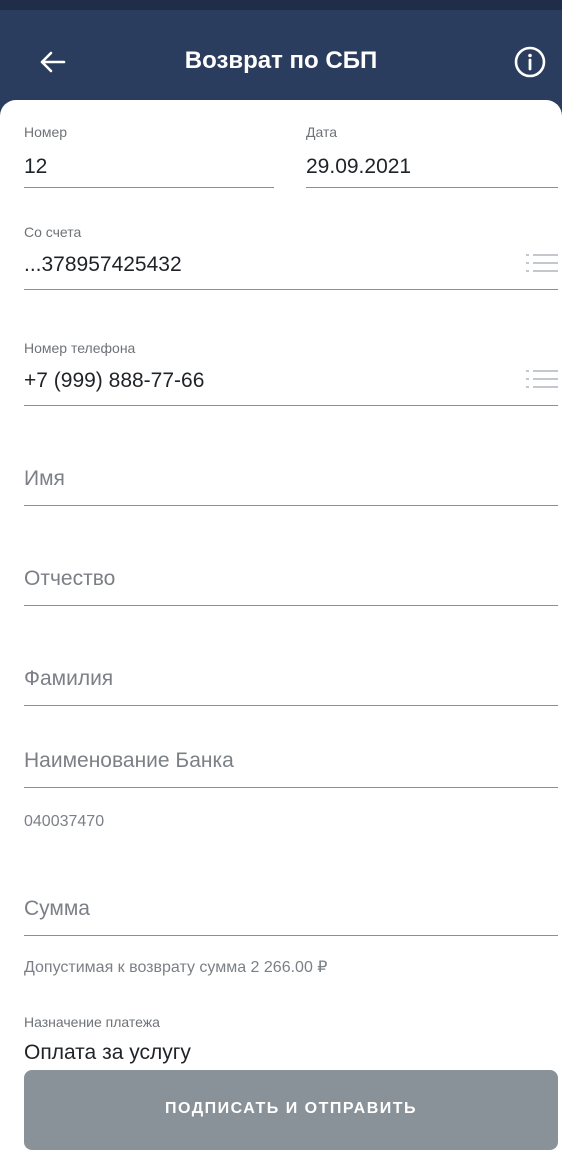 This screenshot has width=562, height=1150. Describe the element at coordinates (322, 132) in the screenshot. I see `date-label: Дата` at that location.